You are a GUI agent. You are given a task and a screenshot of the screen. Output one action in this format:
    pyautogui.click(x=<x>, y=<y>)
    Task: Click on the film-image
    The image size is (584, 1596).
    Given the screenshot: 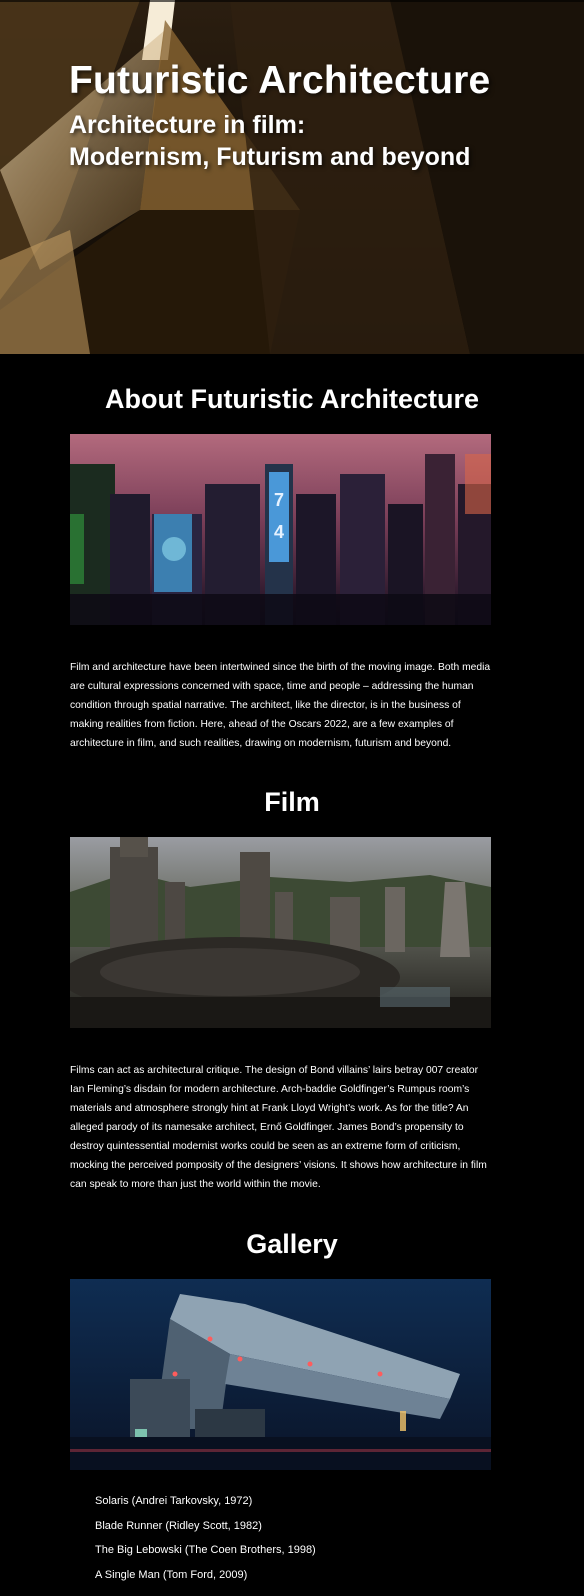 What is the action you would take?
    pyautogui.click(x=280, y=932)
    